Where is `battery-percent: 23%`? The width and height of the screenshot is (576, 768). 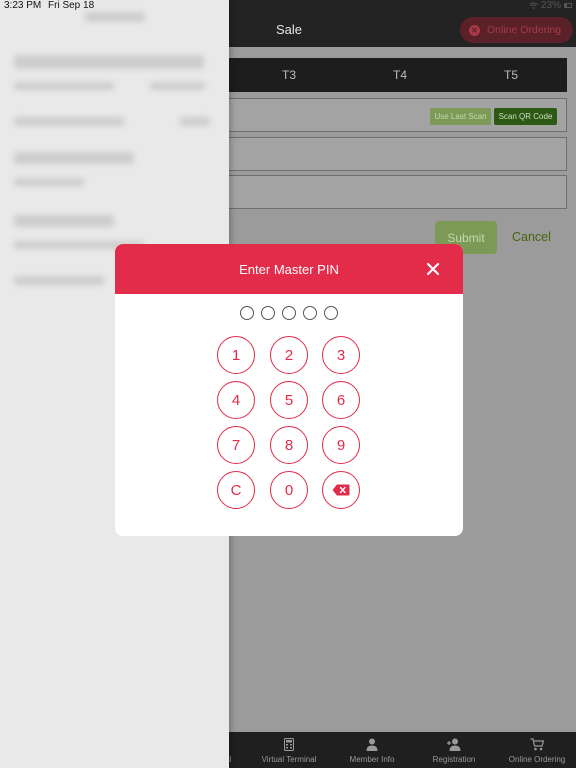 battery-percent: 23% is located at coordinates (550, 5).